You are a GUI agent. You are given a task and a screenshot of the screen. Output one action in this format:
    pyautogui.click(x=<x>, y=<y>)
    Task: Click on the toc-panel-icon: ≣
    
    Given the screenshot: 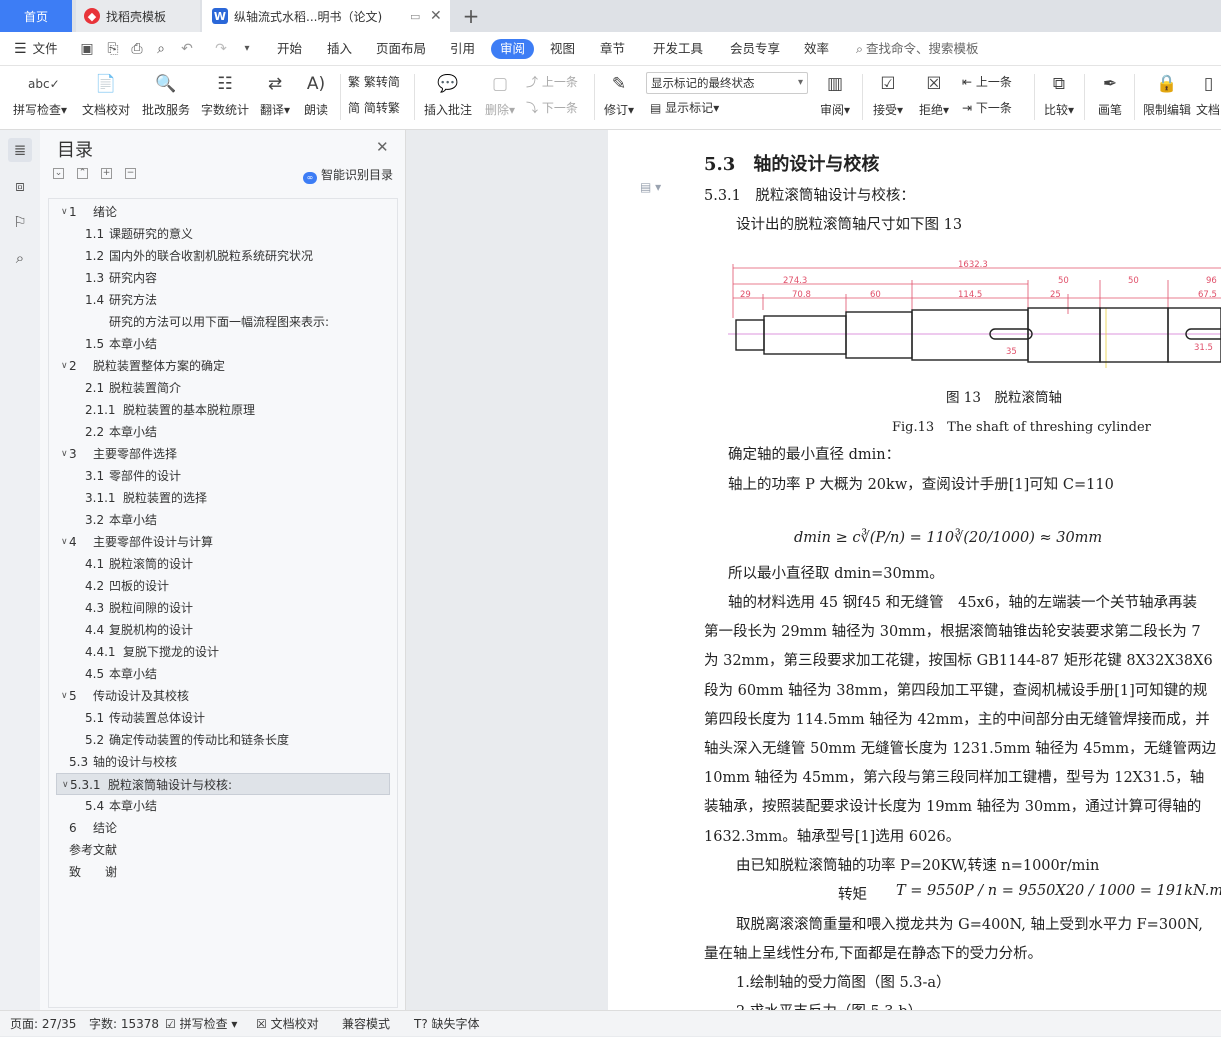 What is the action you would take?
    pyautogui.click(x=20, y=150)
    